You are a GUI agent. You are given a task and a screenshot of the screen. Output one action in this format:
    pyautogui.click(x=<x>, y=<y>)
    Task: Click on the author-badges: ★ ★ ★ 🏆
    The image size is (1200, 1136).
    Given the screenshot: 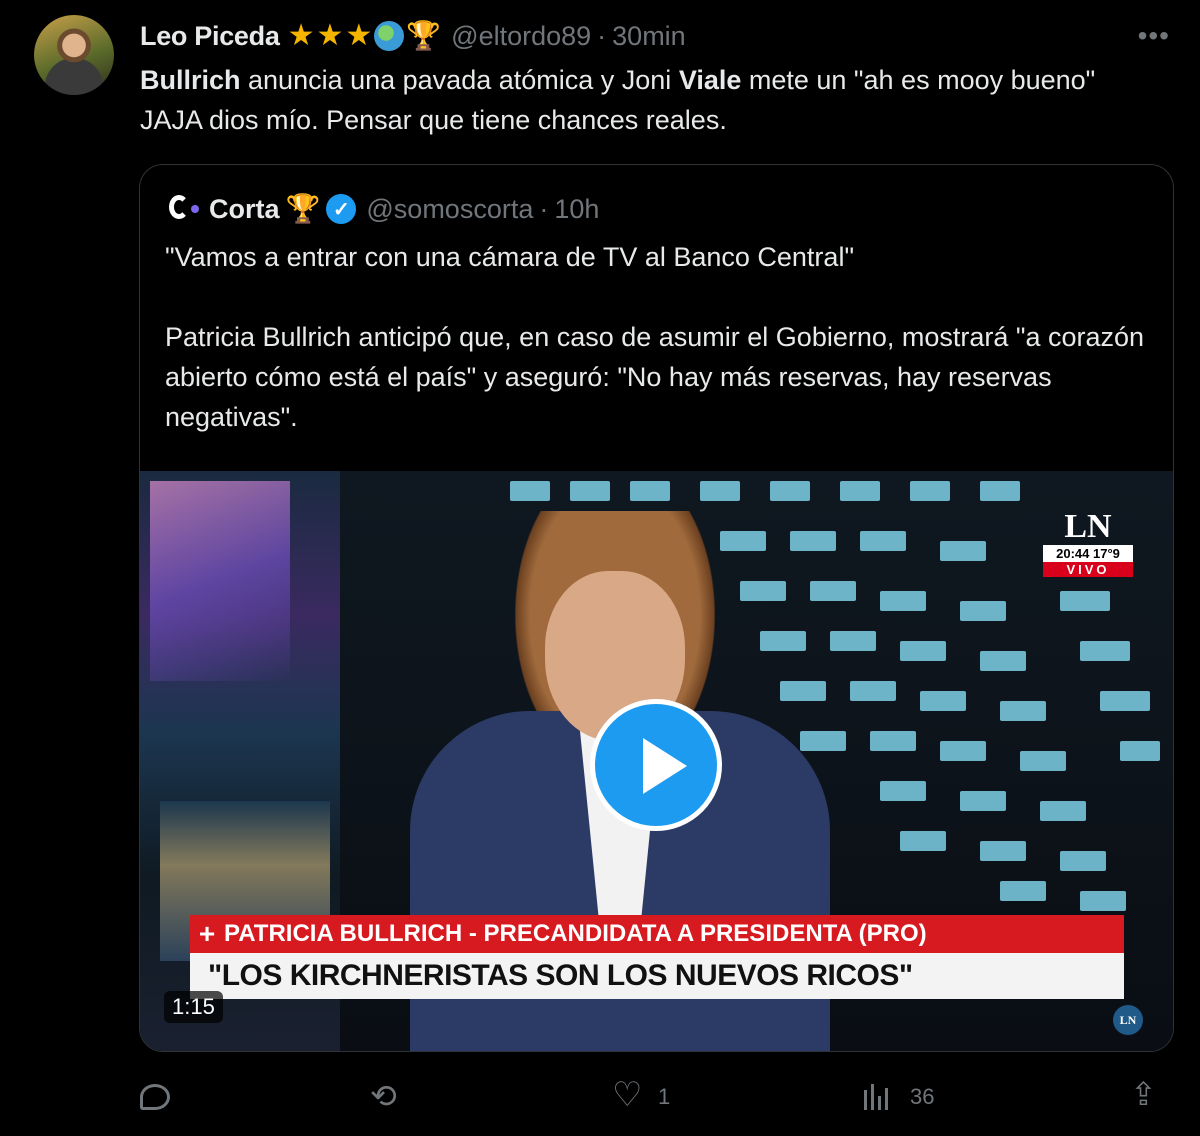 What is the action you would take?
    pyautogui.click(x=364, y=35)
    